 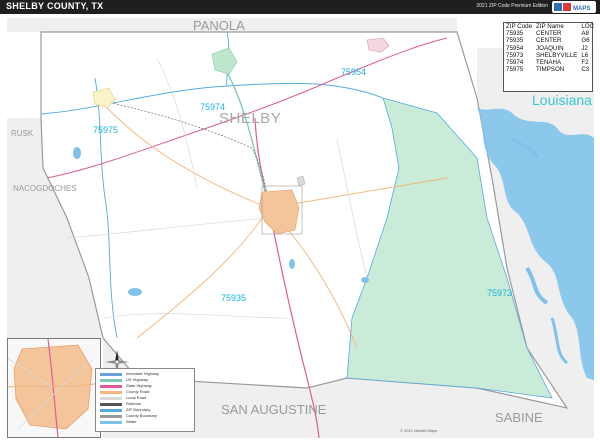 I want to click on panola-county-label: PANOLA, so click(x=219, y=25).